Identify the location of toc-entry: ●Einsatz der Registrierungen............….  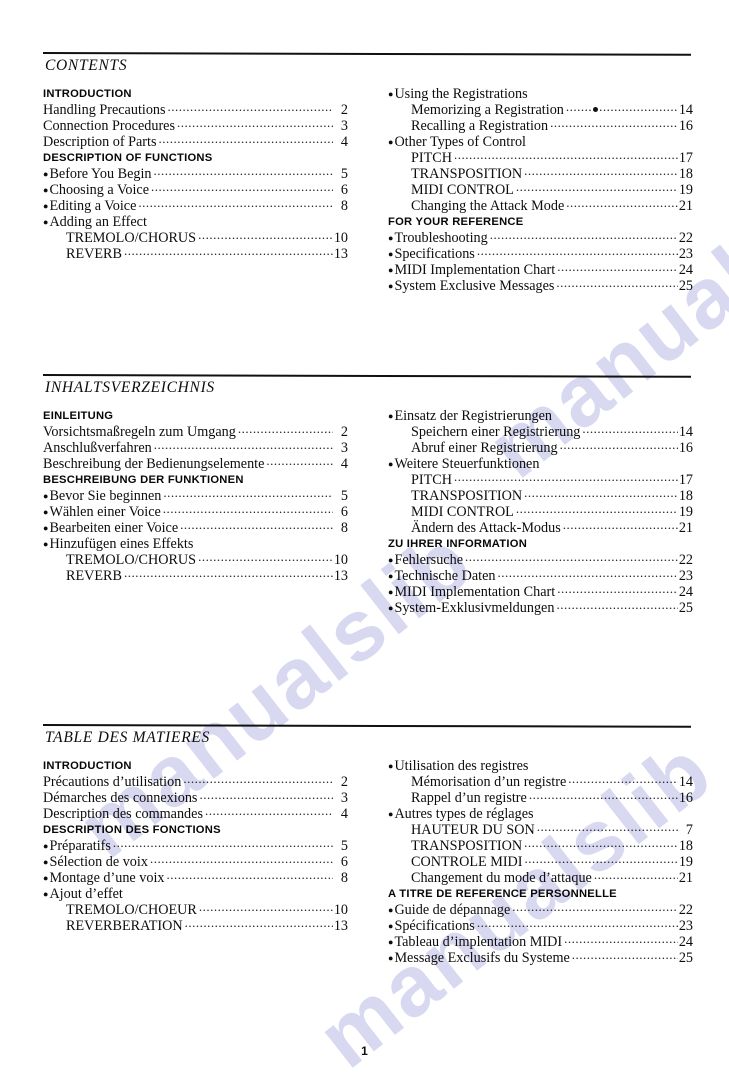
(540, 416).